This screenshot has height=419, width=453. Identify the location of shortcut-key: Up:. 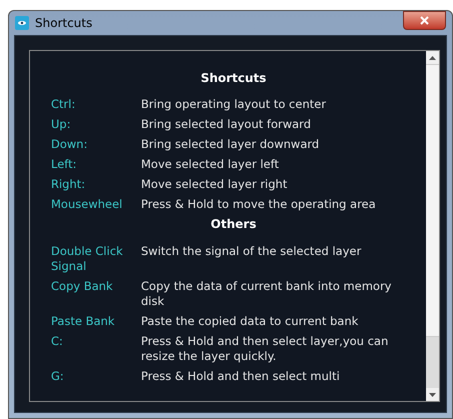
(96, 124).